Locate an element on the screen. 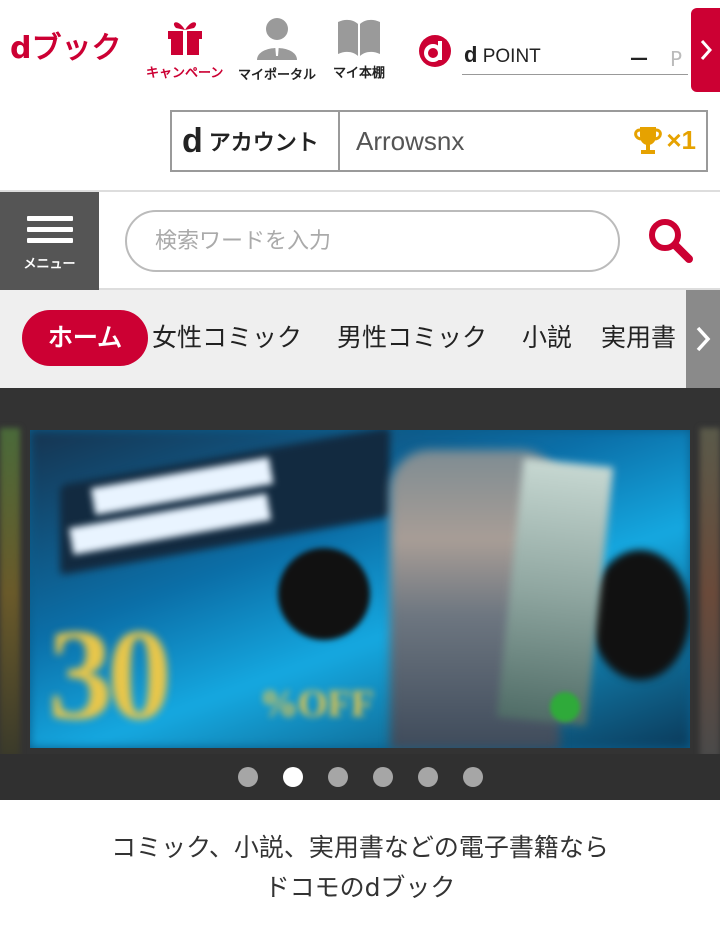 Image resolution: width=720 pixels, height=939 pixels. d-account-prefix: d is located at coordinates (192, 141).